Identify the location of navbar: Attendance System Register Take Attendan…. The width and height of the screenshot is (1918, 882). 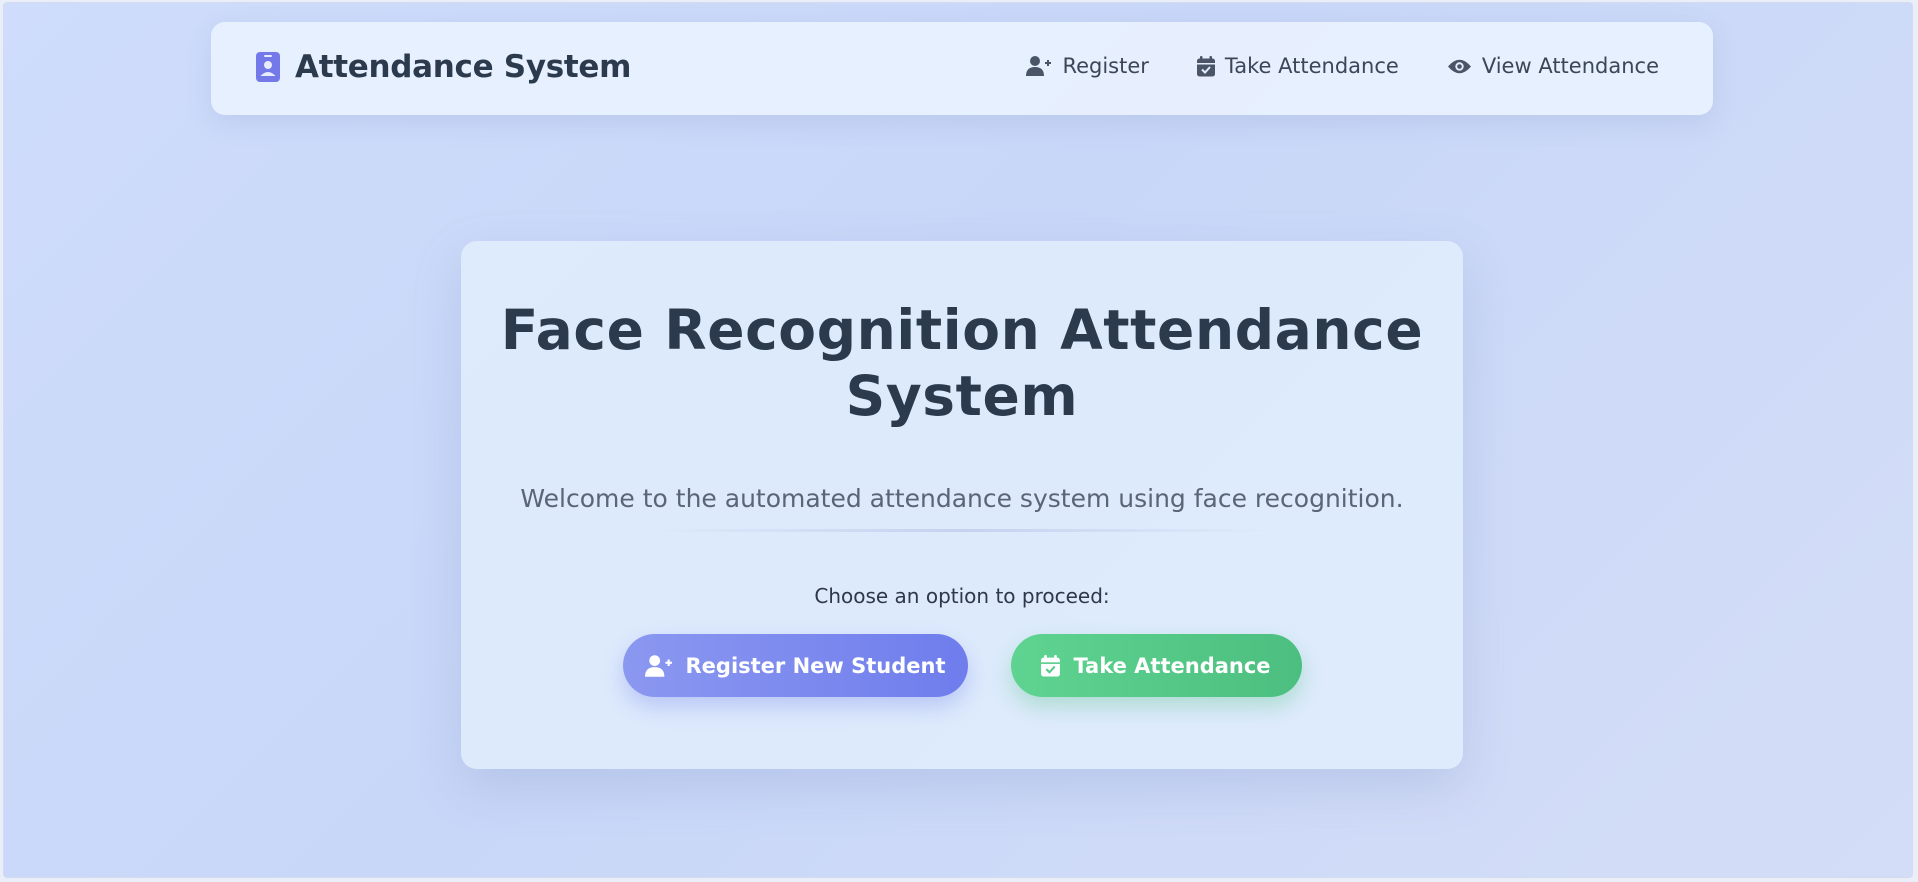
(962, 68).